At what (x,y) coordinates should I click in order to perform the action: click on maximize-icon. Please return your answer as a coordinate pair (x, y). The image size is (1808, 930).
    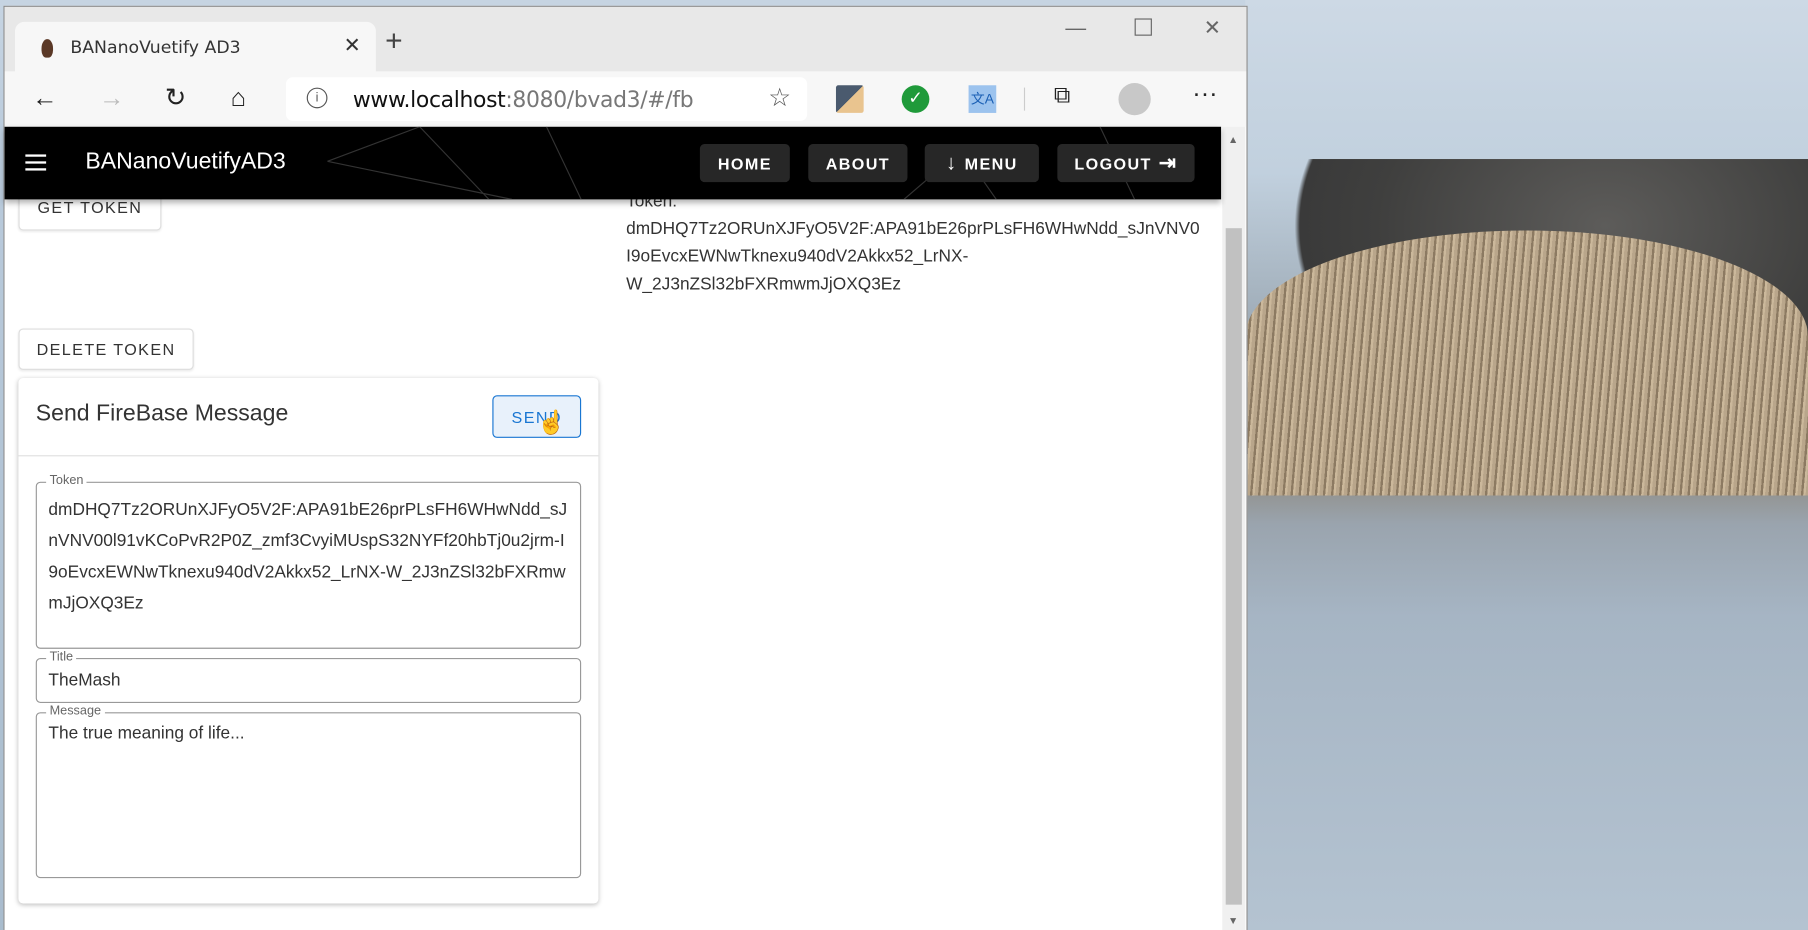
    Looking at the image, I should click on (1143, 27).